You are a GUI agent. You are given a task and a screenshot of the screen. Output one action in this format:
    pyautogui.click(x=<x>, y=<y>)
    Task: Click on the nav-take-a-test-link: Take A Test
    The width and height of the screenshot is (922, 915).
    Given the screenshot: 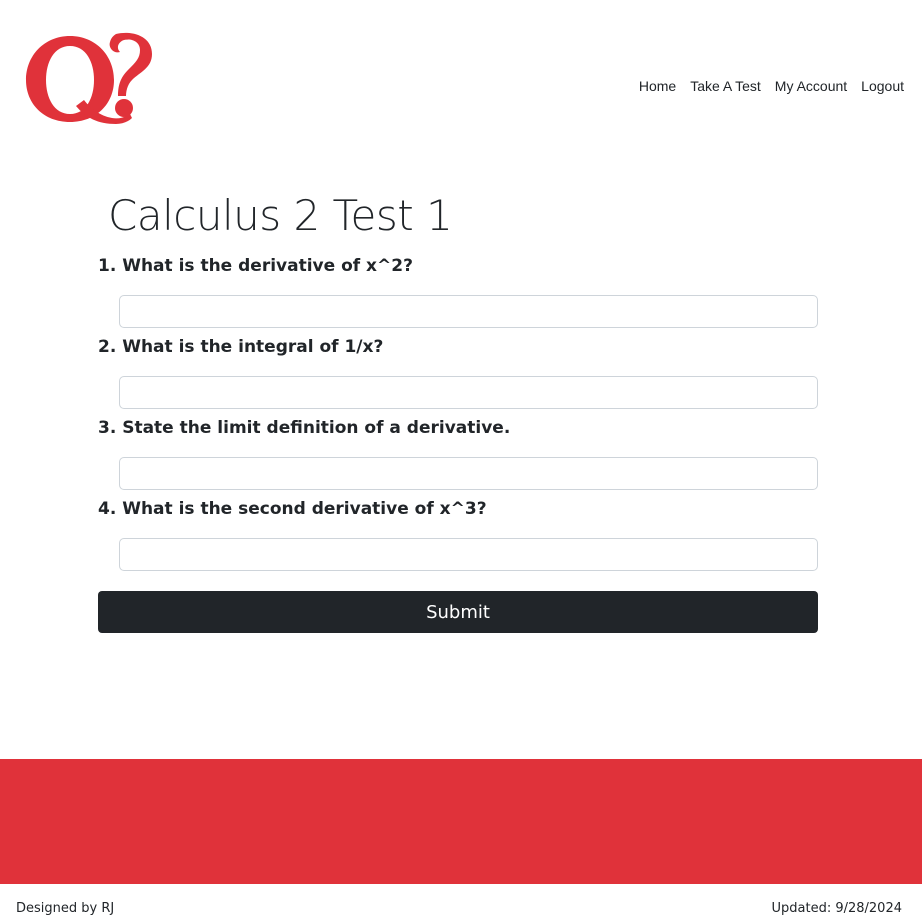 What is the action you would take?
    pyautogui.click(x=725, y=86)
    